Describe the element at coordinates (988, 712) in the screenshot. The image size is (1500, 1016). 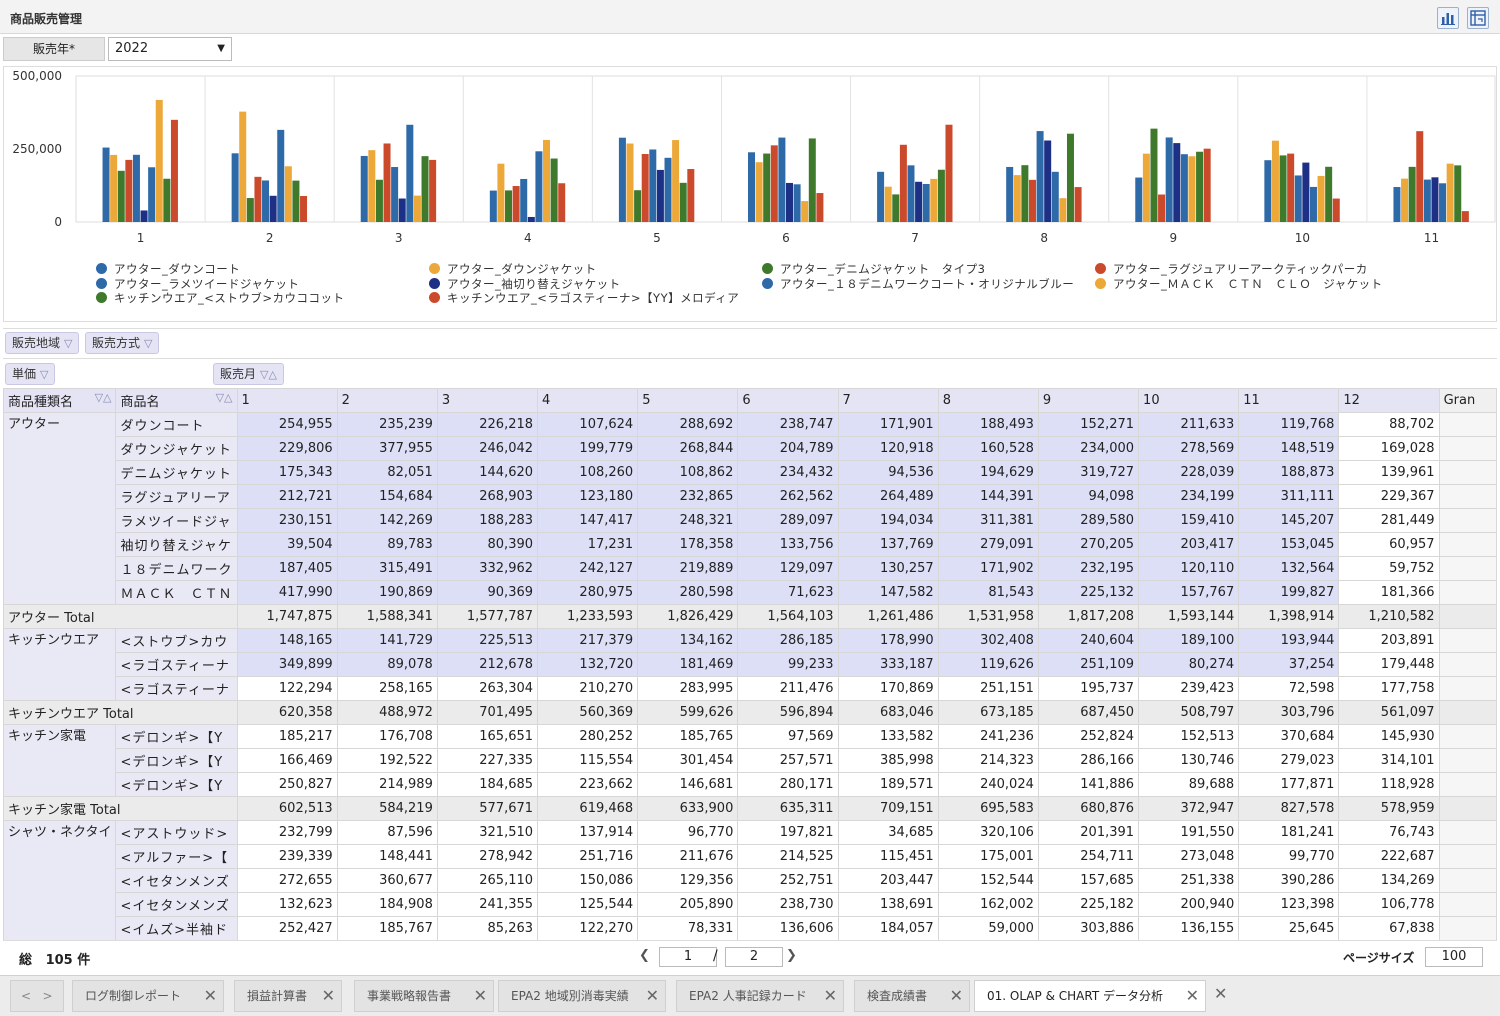
I see `value-cell: 673,185` at that location.